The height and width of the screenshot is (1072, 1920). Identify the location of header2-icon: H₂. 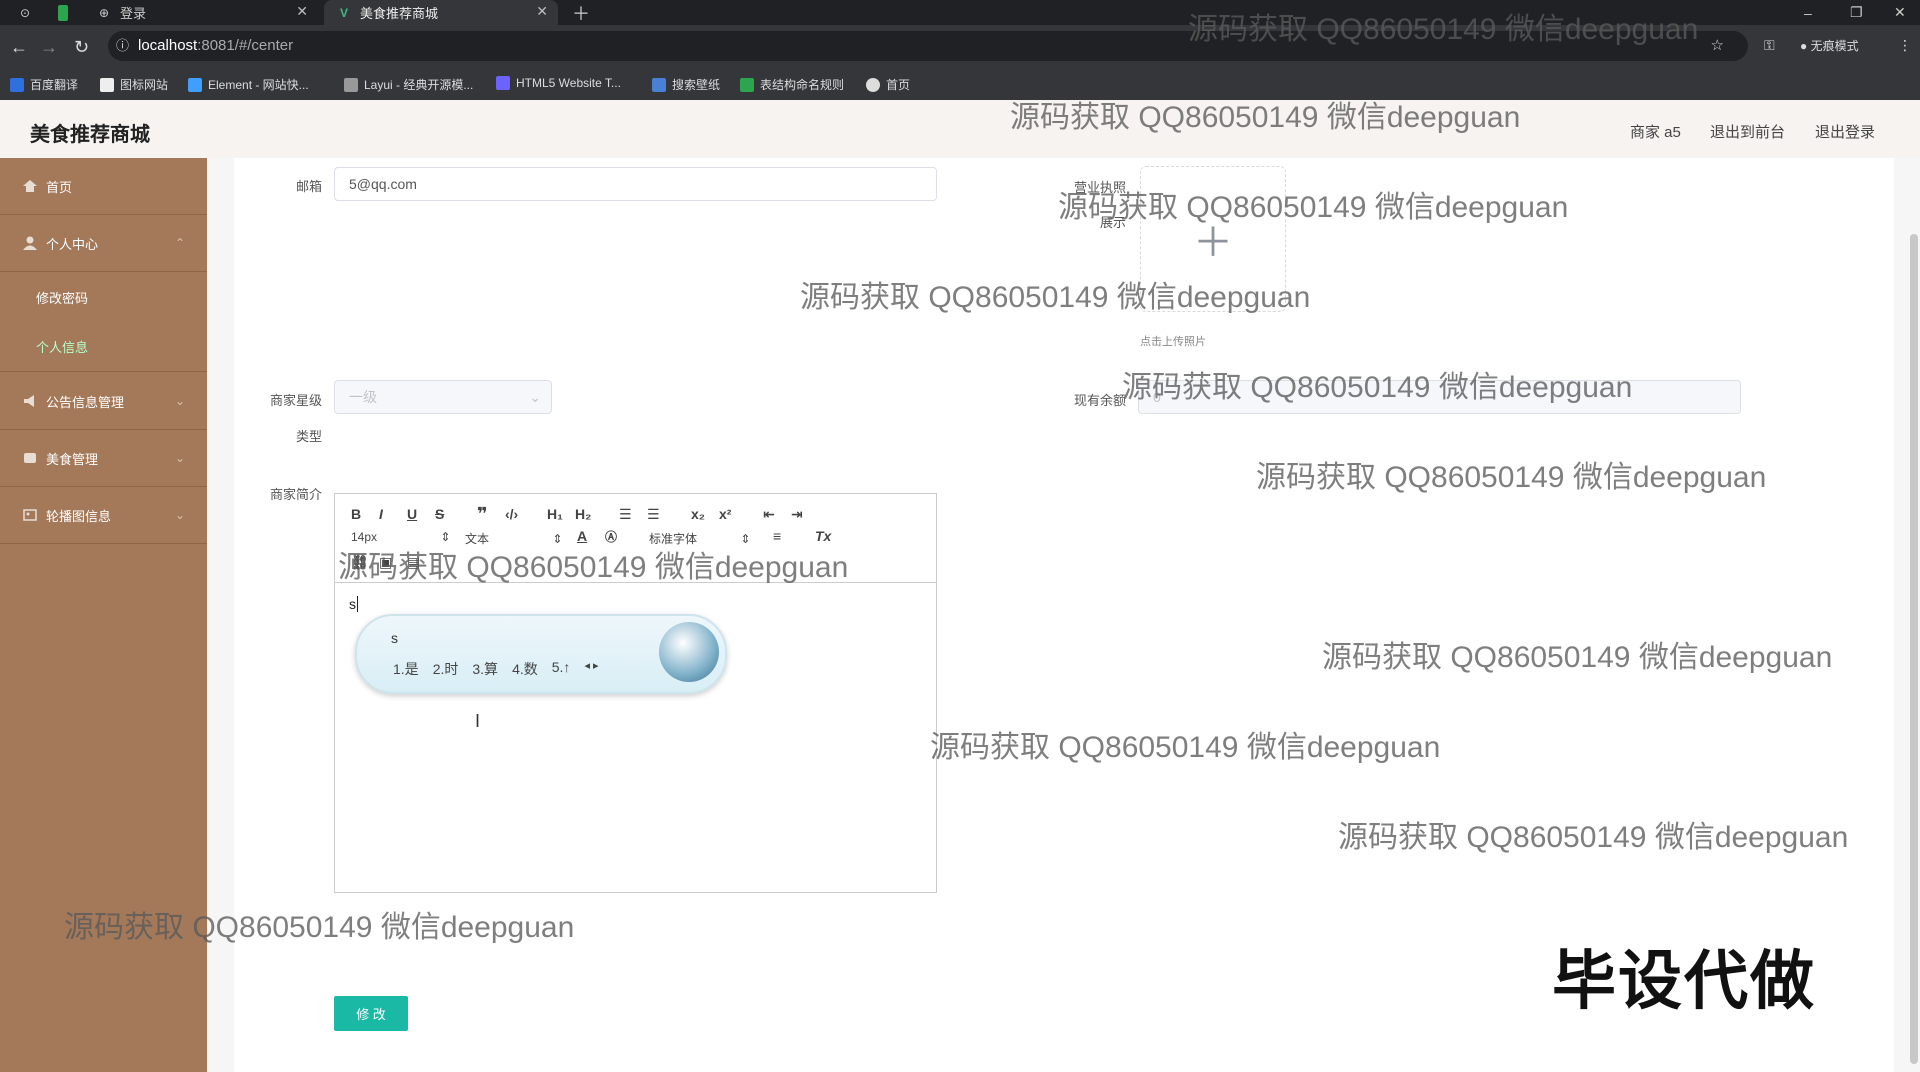
(583, 514).